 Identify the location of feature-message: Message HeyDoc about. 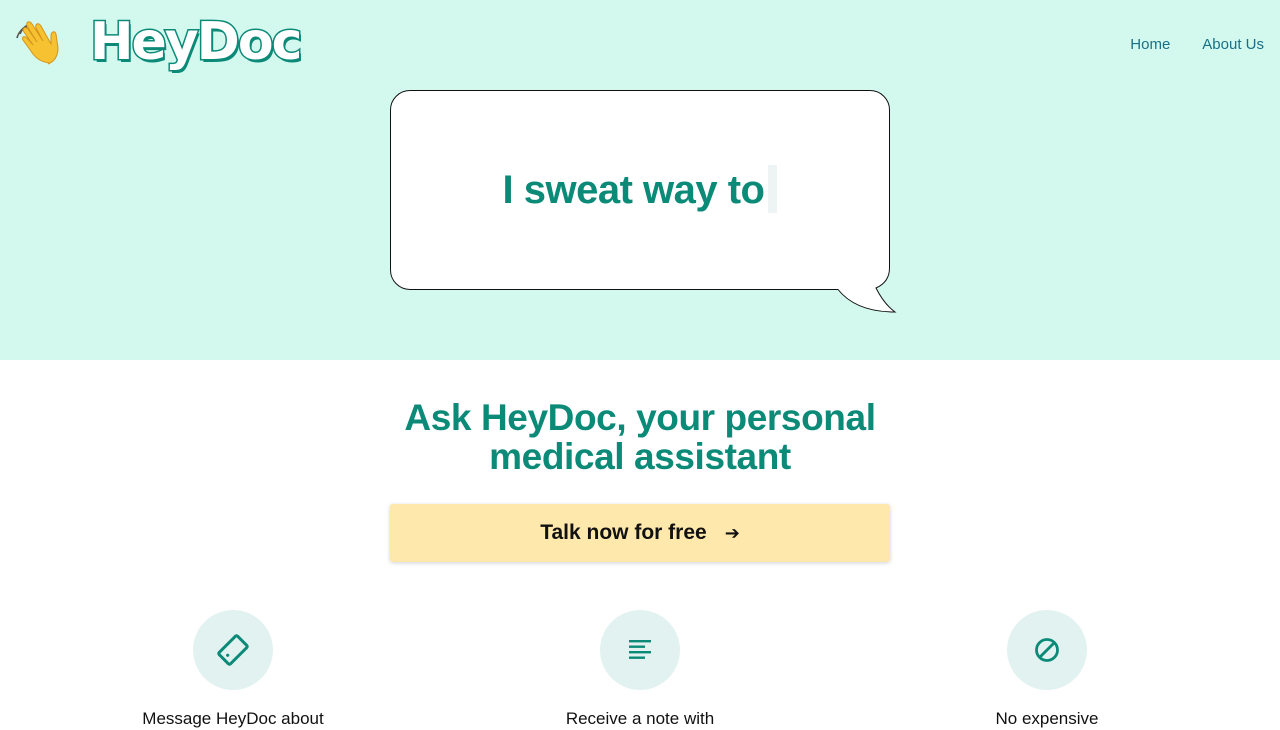
(233, 670).